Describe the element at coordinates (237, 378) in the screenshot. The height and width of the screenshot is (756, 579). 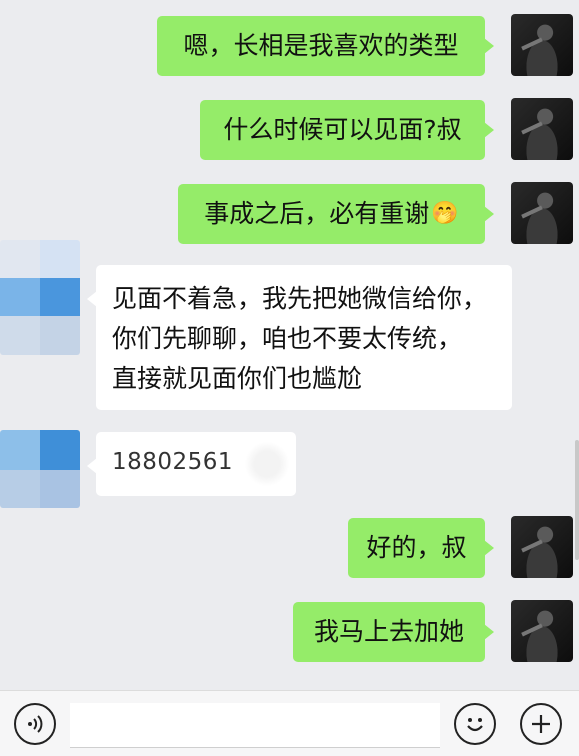
I see `message-line: 直接就见面你们也尴尬` at that location.